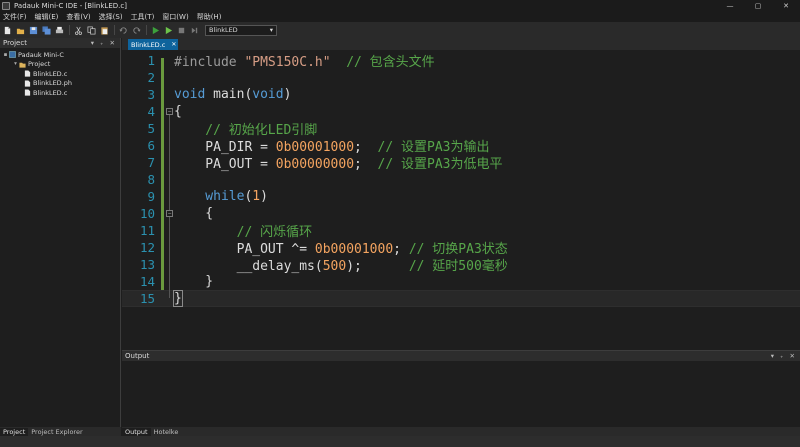  I want to click on tree-item-file: BlinkLED.ph, so click(60, 84).